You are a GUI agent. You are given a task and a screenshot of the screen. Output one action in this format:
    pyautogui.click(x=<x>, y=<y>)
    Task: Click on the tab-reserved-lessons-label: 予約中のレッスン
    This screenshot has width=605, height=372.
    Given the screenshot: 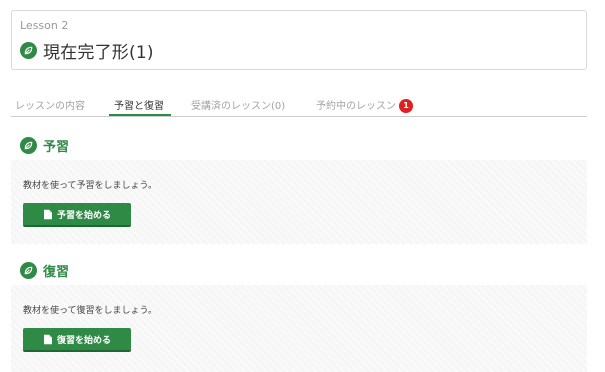 What is the action you would take?
    pyautogui.click(x=356, y=106)
    